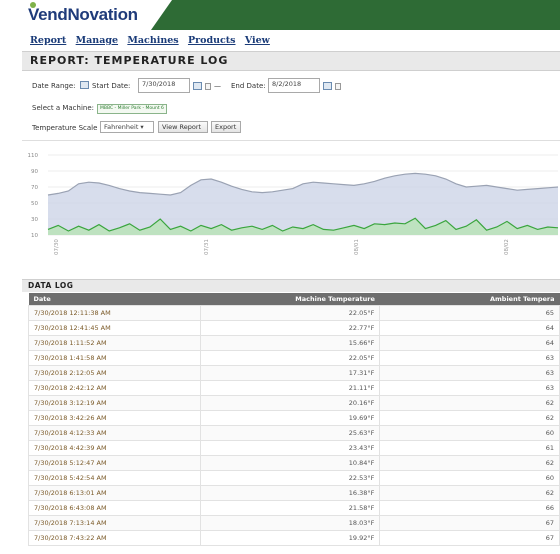 The width and height of the screenshot is (560, 554). I want to click on chart-x-ticks: 07/30 07/31 08/01 08/02, so click(282, 247).